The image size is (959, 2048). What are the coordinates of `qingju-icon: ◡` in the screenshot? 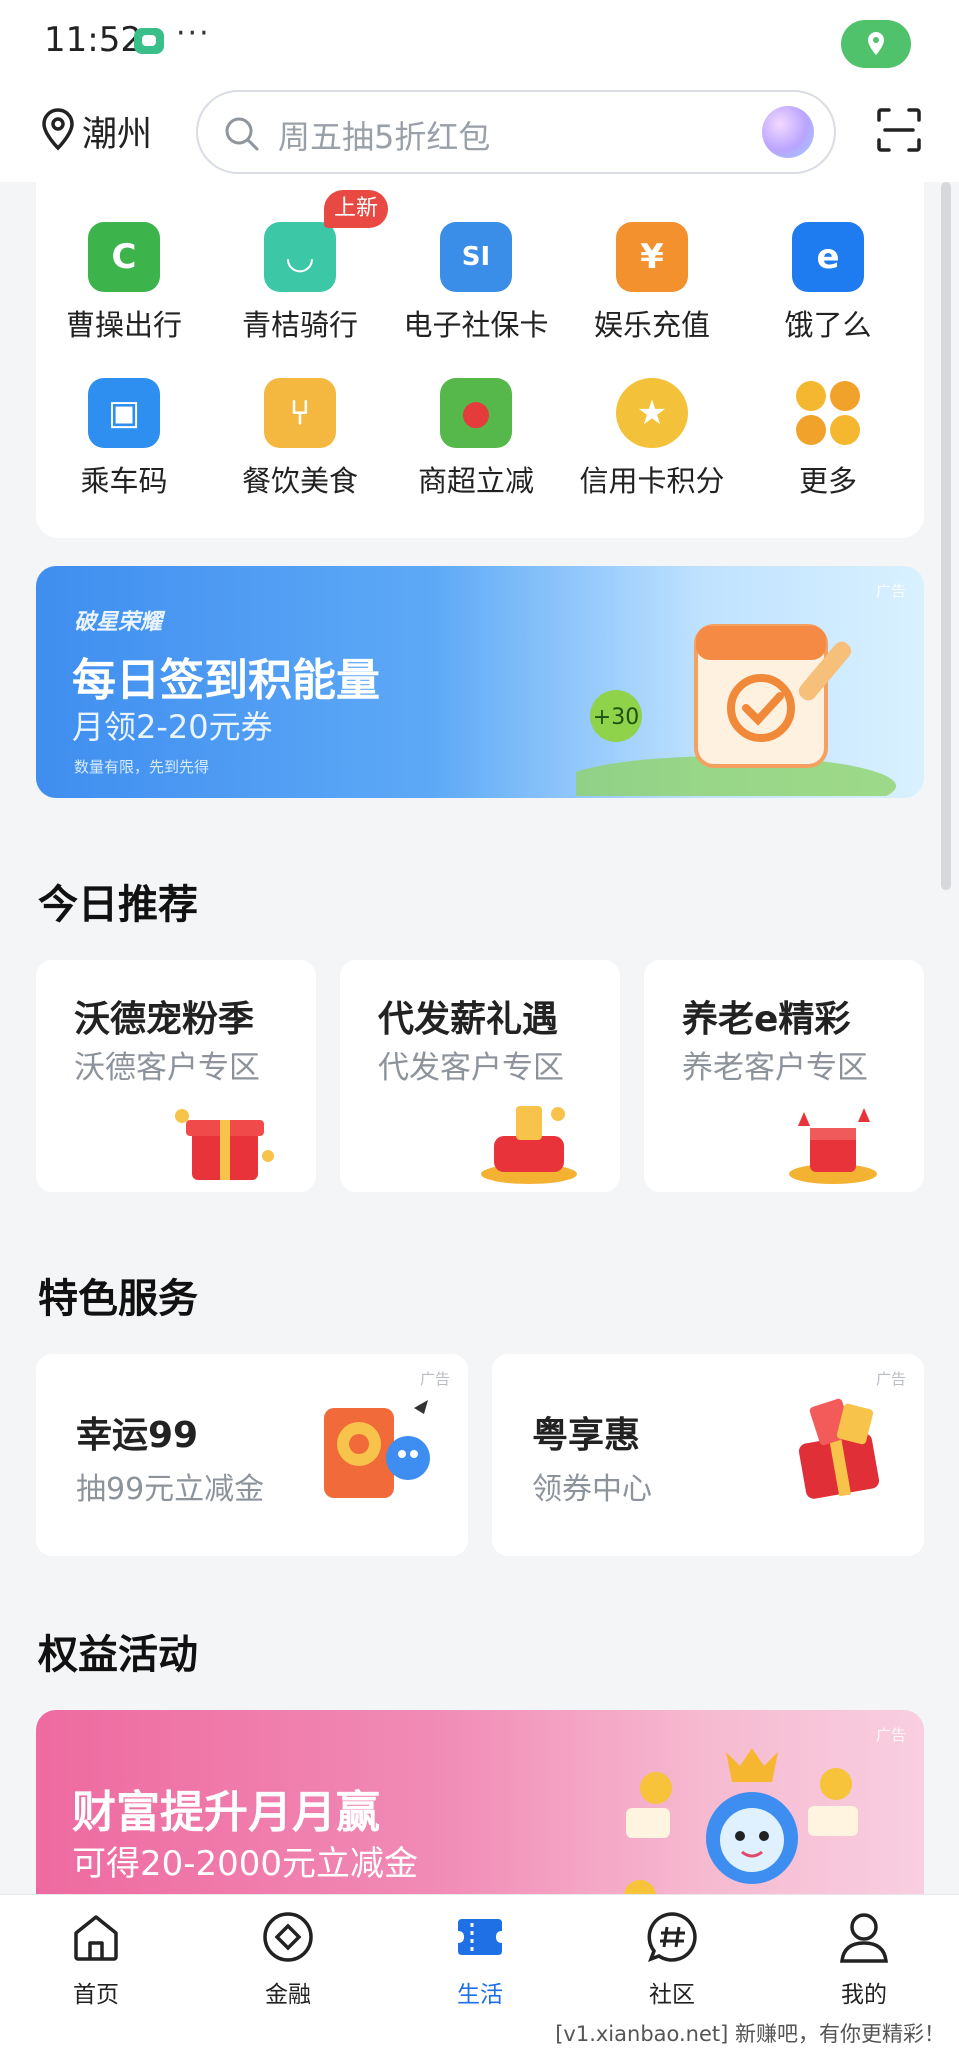 It's located at (300, 257).